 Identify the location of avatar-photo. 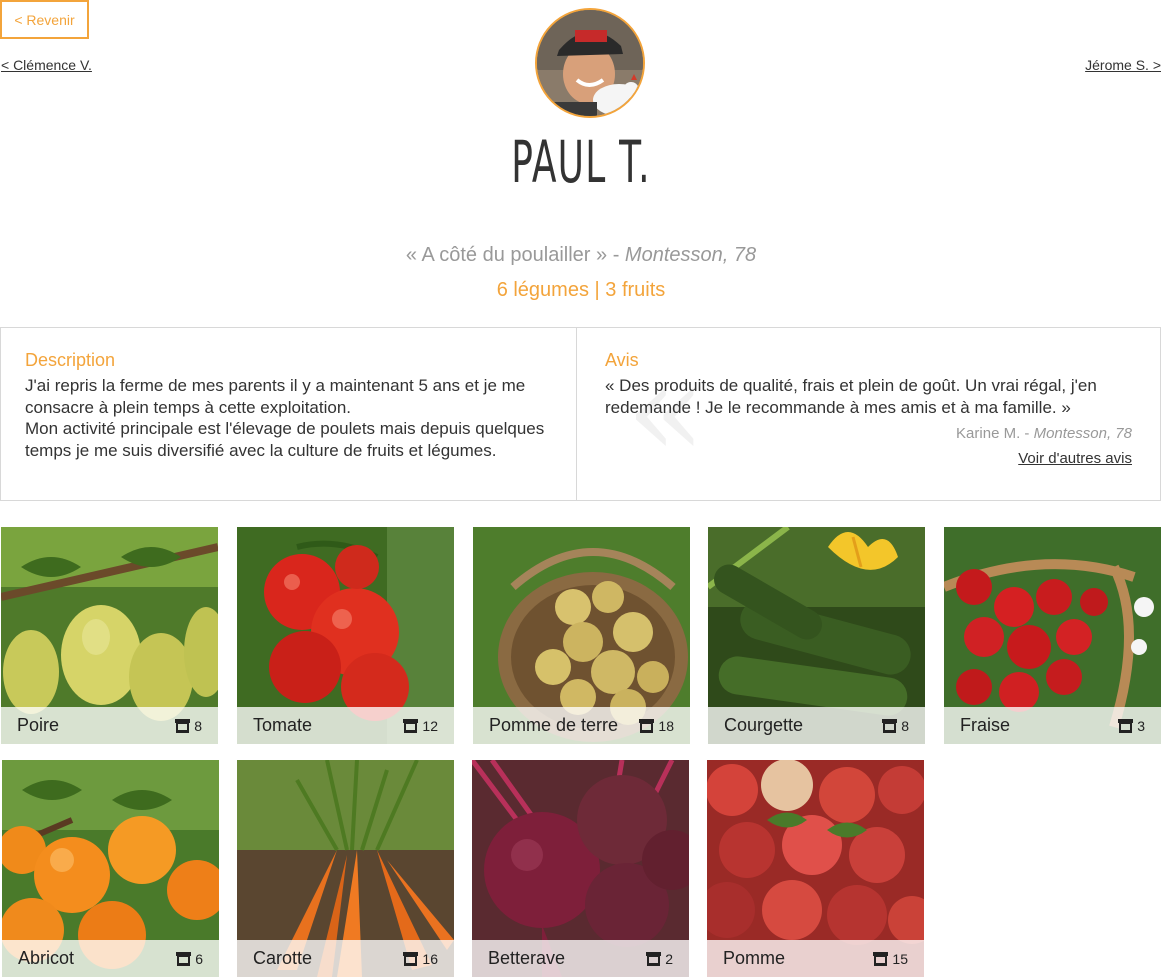
(590, 63).